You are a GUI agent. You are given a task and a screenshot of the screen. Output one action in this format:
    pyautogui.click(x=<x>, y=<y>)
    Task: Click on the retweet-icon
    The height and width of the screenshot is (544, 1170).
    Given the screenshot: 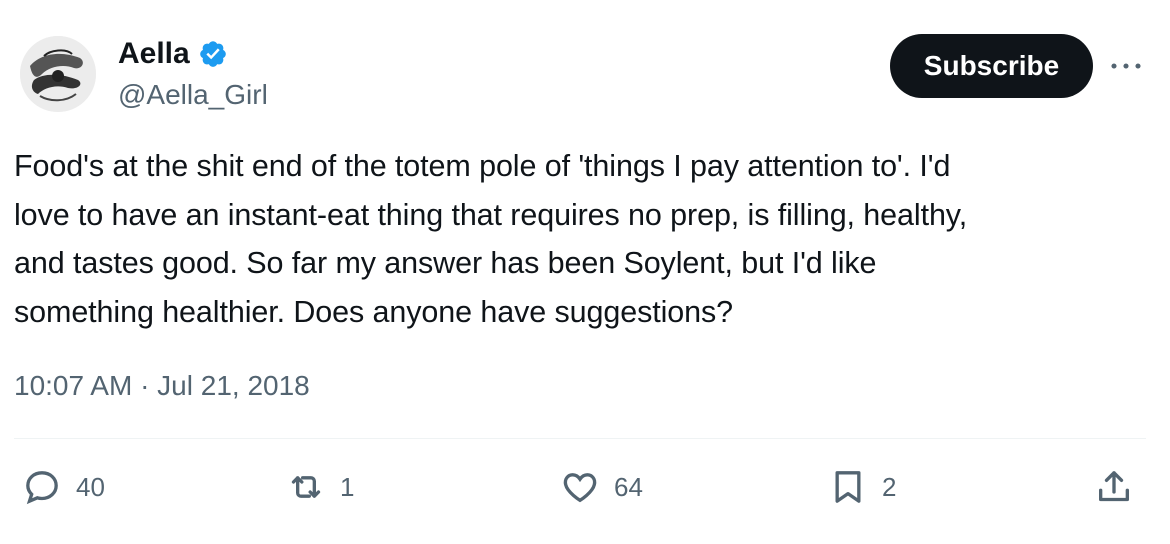 What is the action you would take?
    pyautogui.click(x=306, y=487)
    